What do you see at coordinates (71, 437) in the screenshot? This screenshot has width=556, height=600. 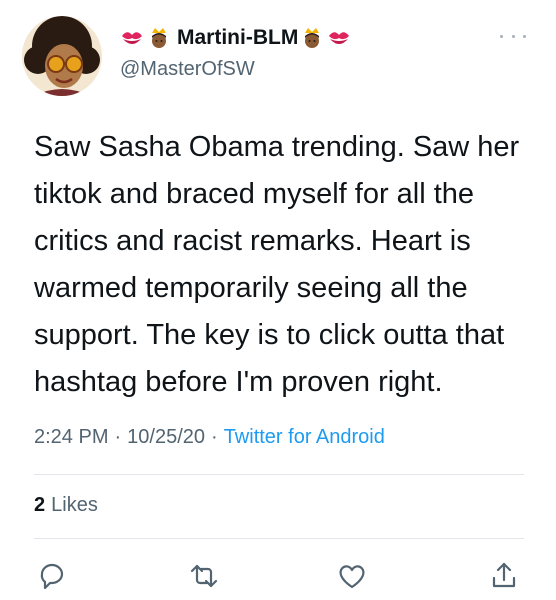 I see `tweet-time: 2:24 PM` at bounding box center [71, 437].